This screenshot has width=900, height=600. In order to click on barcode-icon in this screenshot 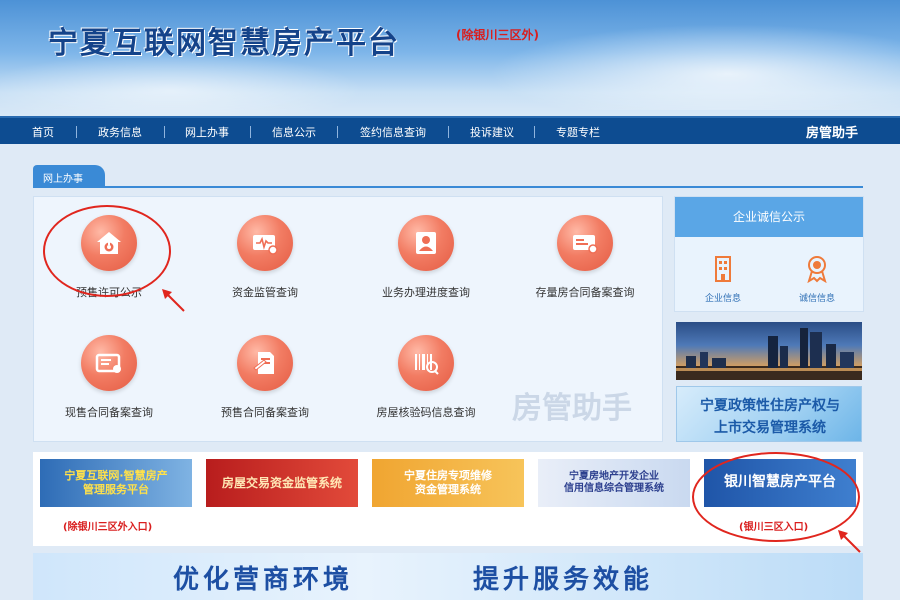, I will do `click(426, 363)`.